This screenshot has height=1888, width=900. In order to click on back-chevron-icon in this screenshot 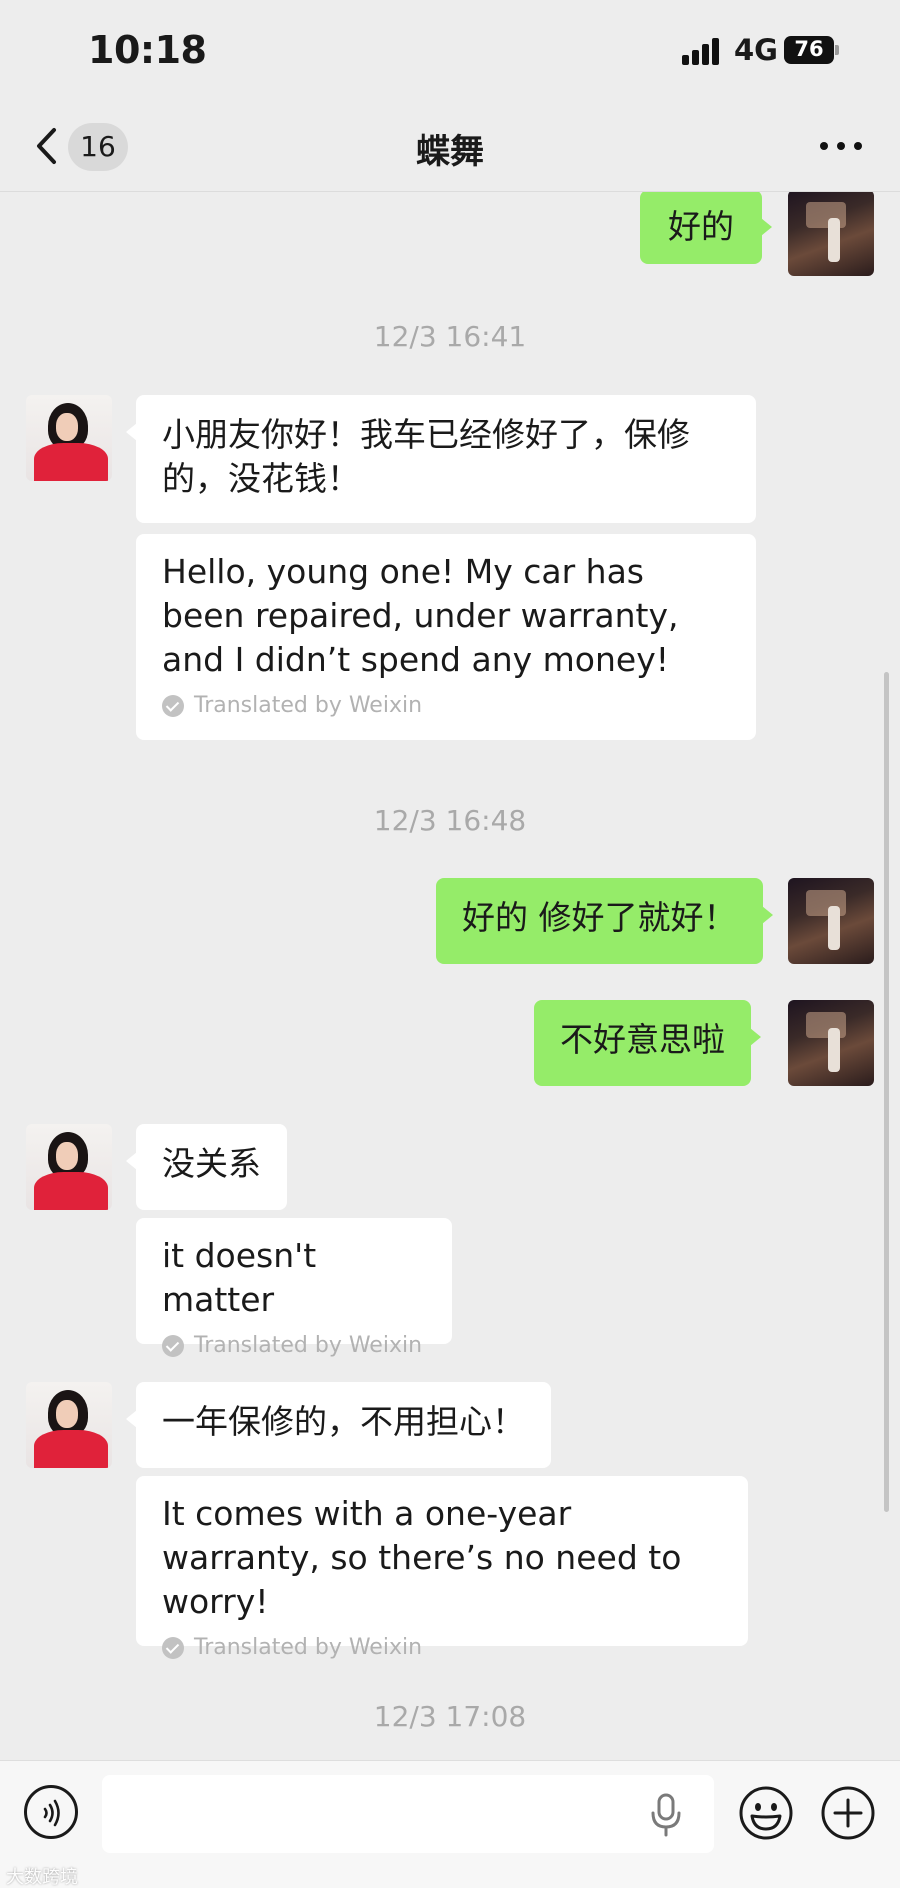, I will do `click(48, 146)`.